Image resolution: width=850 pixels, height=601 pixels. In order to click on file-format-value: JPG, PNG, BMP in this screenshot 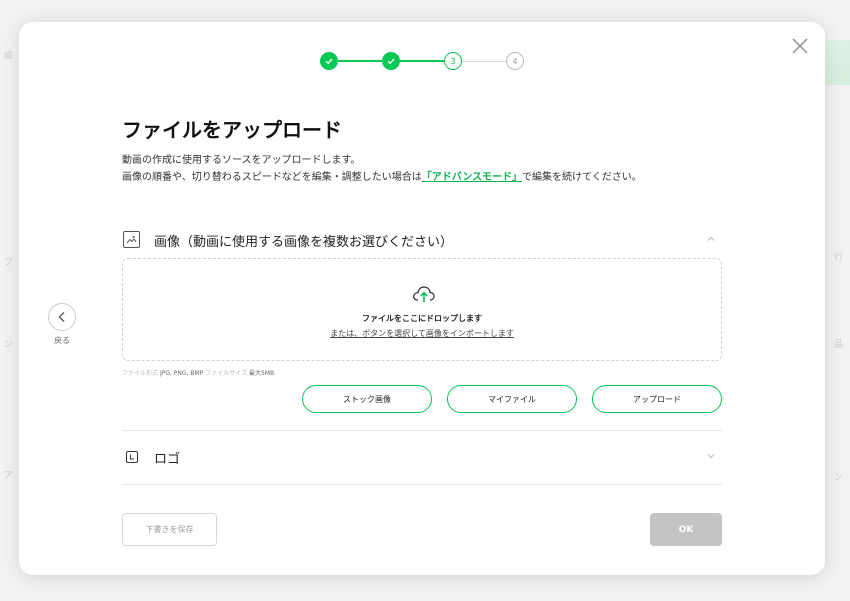, I will do `click(181, 373)`.